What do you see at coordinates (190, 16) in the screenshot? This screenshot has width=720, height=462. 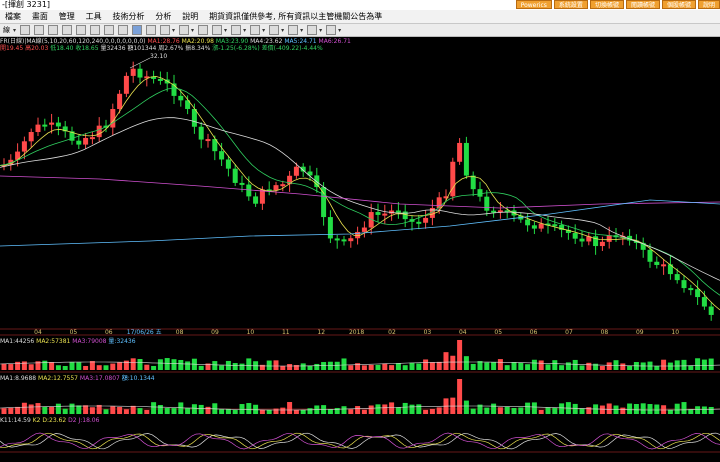 I see `menu-help: 說明` at bounding box center [190, 16].